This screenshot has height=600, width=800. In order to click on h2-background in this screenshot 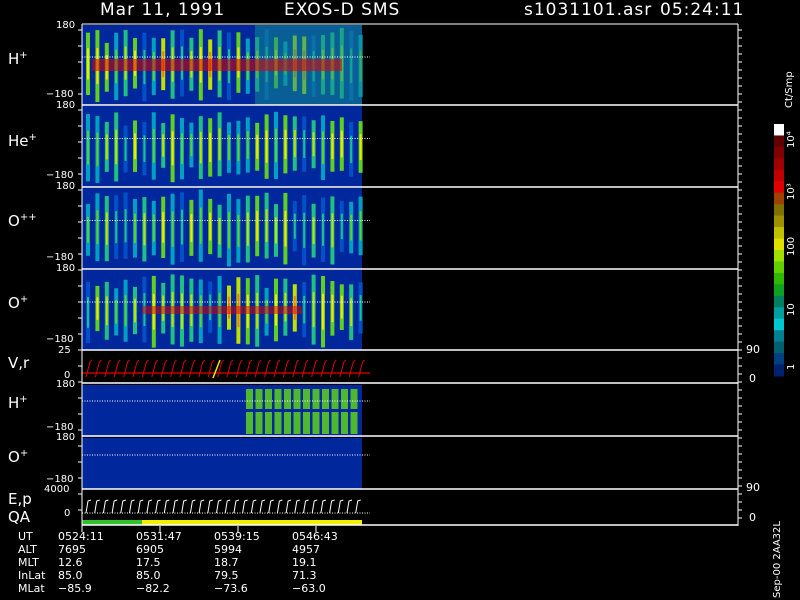, I will do `click(222, 411)`.